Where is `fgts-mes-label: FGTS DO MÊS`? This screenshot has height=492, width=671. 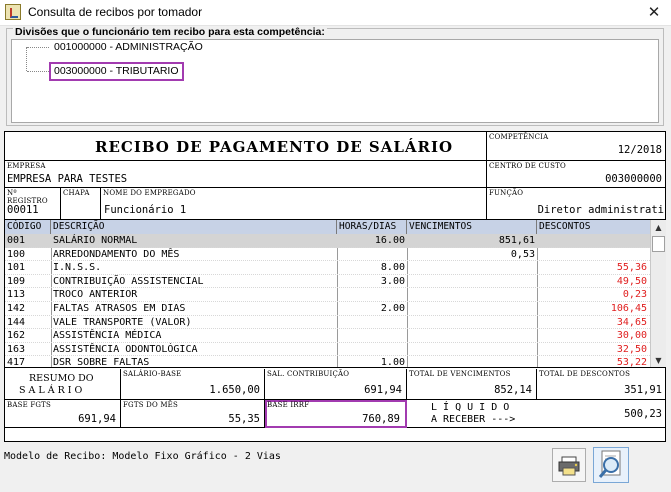
fgts-mes-label: FGTS DO MÊS is located at coordinates (150, 405).